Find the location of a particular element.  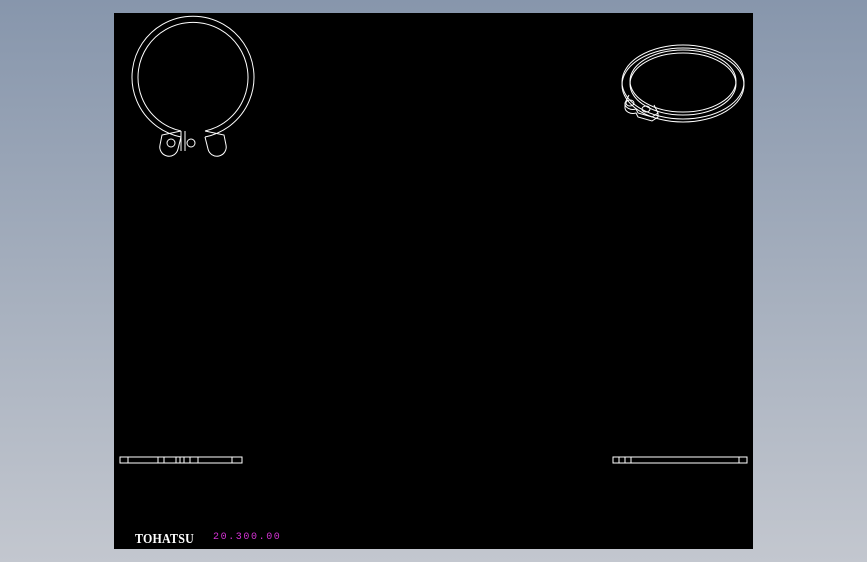

iso-outer-bottom is located at coordinates (683, 85).